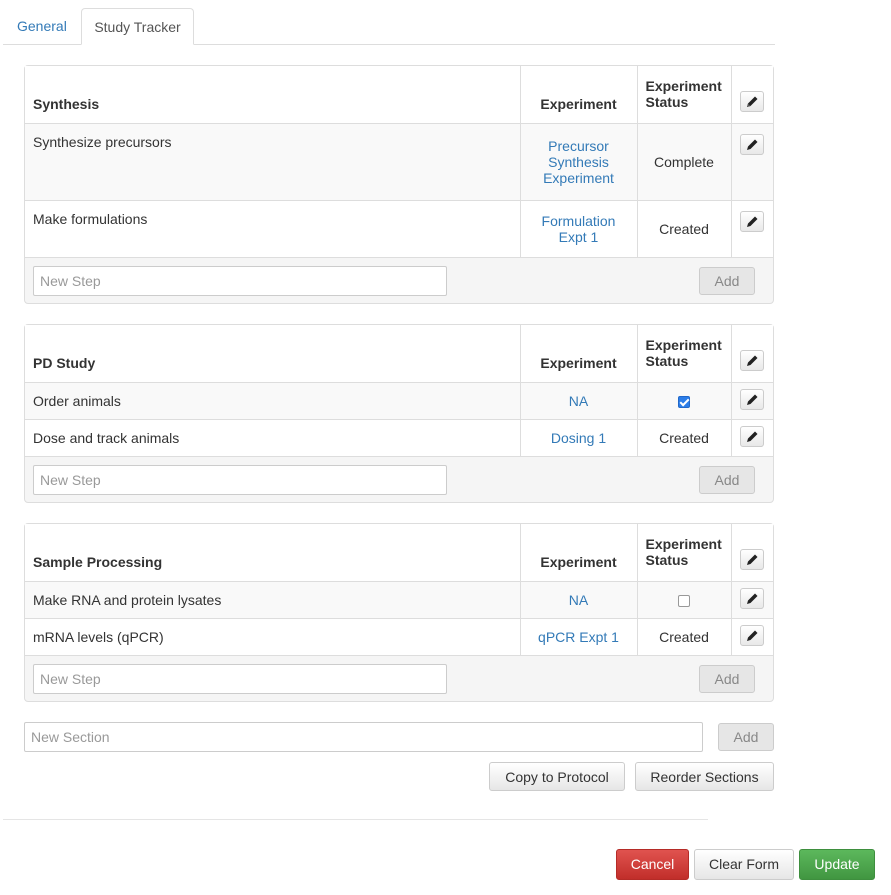 The image size is (891, 895). I want to click on section-title: Sample Processing, so click(272, 553).